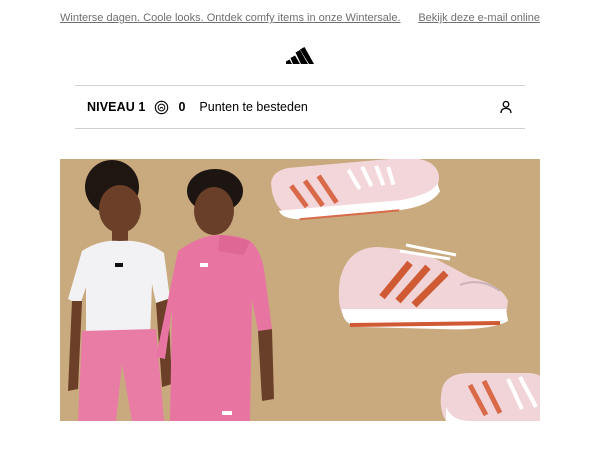 The width and height of the screenshot is (600, 450). I want to click on sneaker-bottom, so click(490, 397).